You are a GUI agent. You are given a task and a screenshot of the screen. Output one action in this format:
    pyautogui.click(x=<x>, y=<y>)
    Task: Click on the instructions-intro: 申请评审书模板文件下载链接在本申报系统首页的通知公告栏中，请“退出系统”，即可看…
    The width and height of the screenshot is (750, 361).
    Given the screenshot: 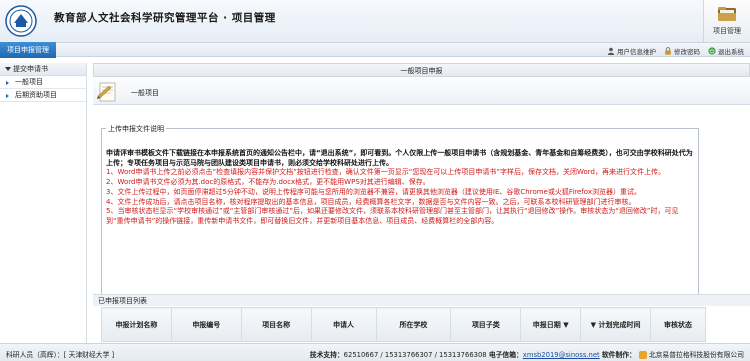 What is the action you would take?
    pyautogui.click(x=399, y=158)
    